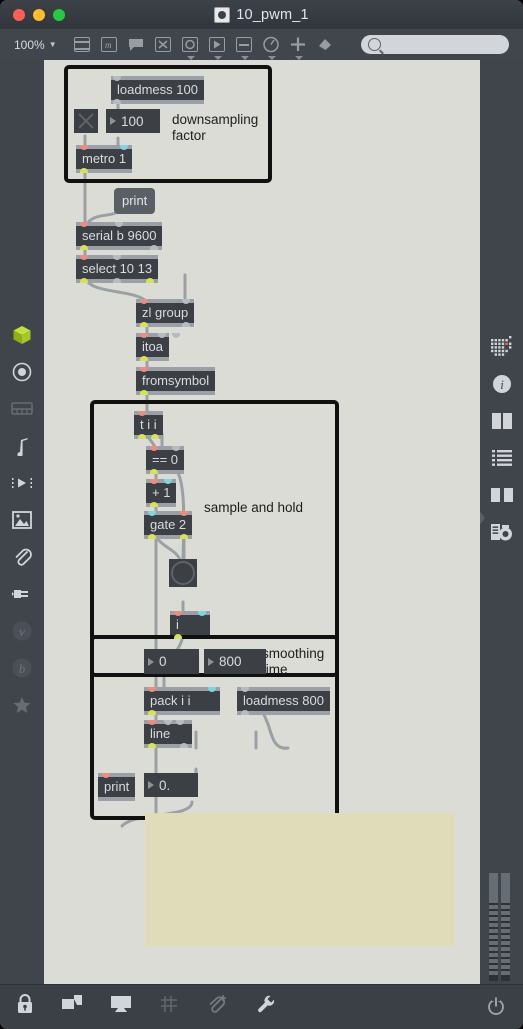  I want to click on patcher-toolbar: 100% ▼ m, so click(261, 45).